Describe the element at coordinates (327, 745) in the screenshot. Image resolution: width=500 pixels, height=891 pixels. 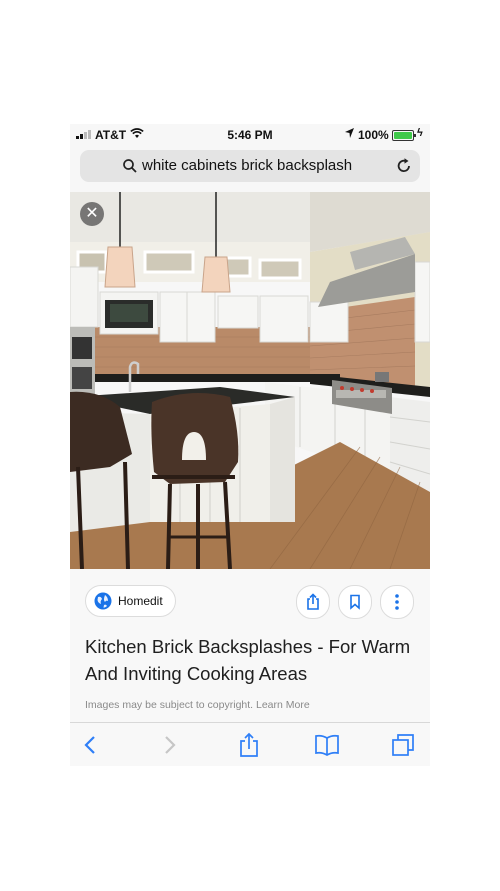
I see `book-icon` at that location.